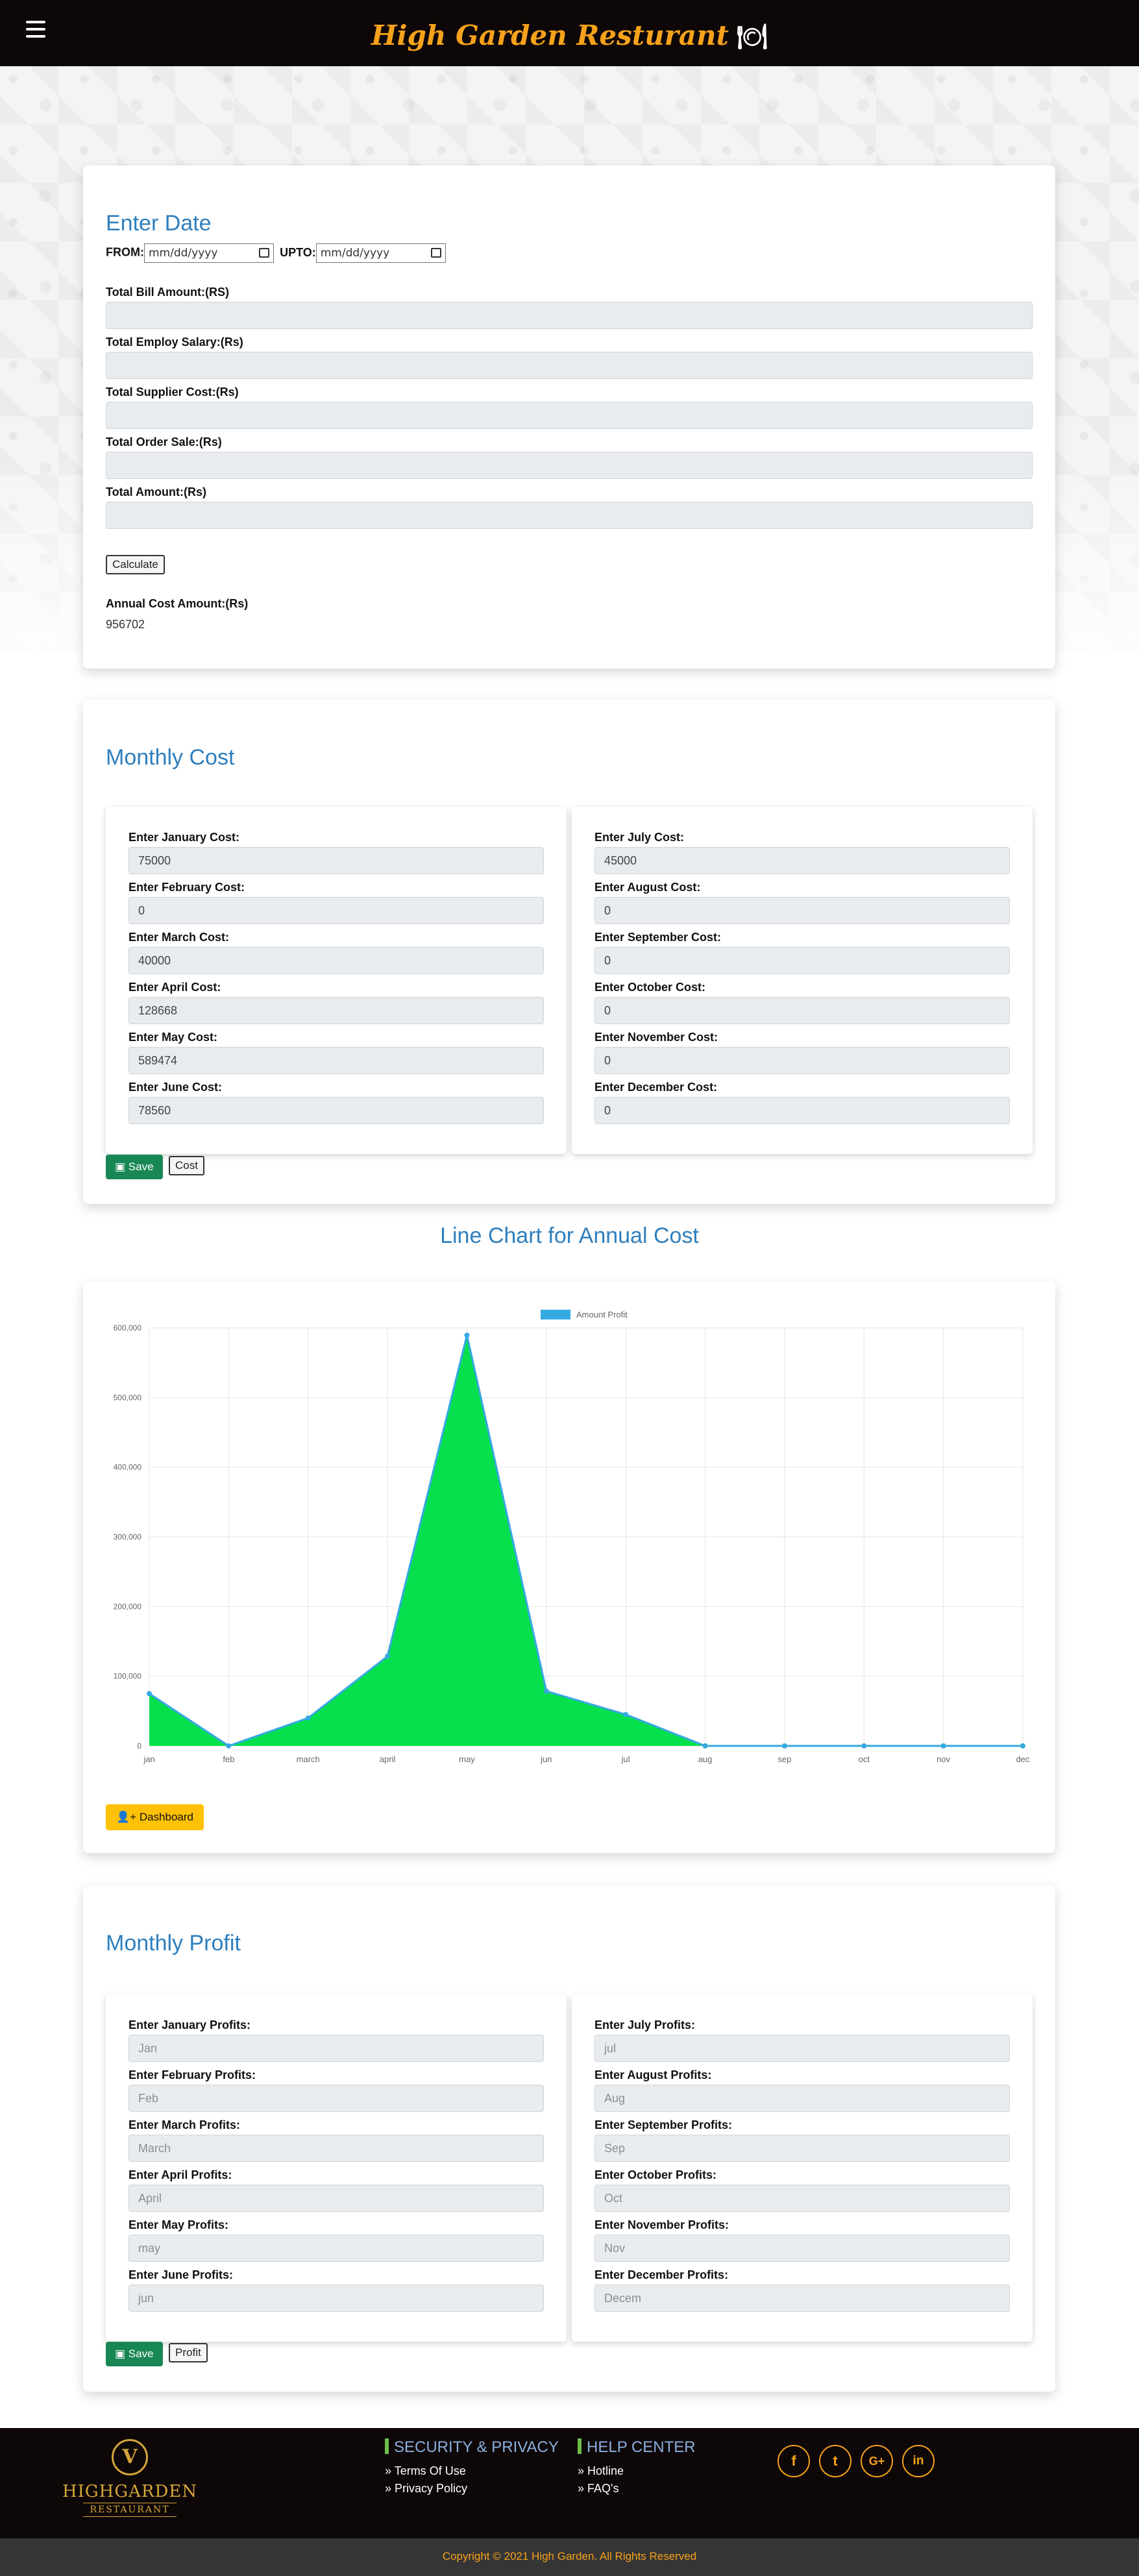 This screenshot has width=1139, height=2576. Describe the element at coordinates (336, 860) in the screenshot. I see `month-input: 75000` at that location.